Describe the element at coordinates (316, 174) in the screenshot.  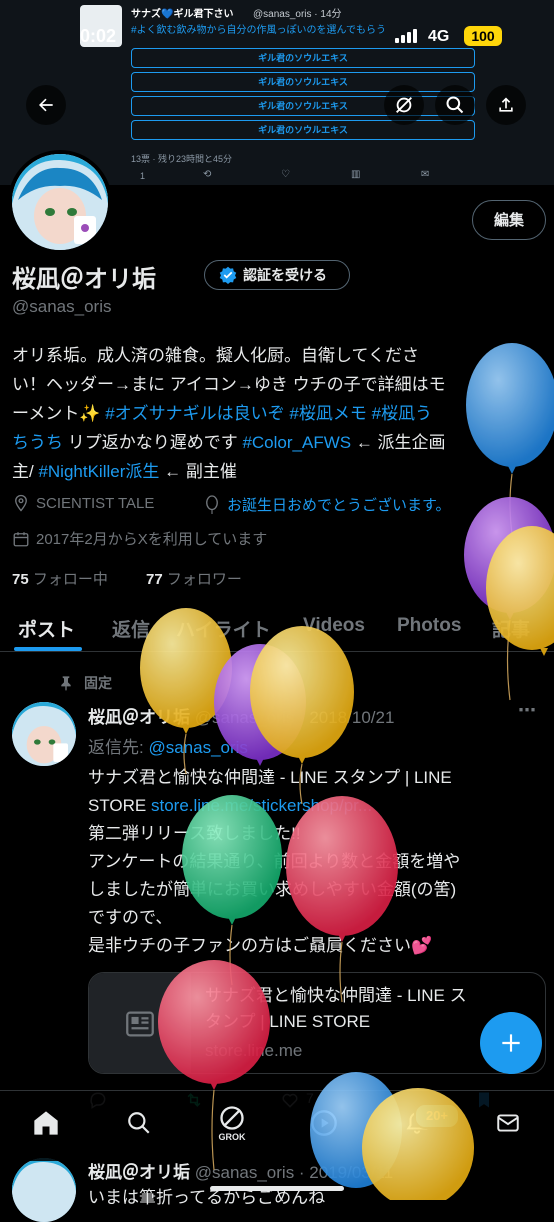
I see `banner-action-row: ⟲ ♡ ▥ ✉` at that location.